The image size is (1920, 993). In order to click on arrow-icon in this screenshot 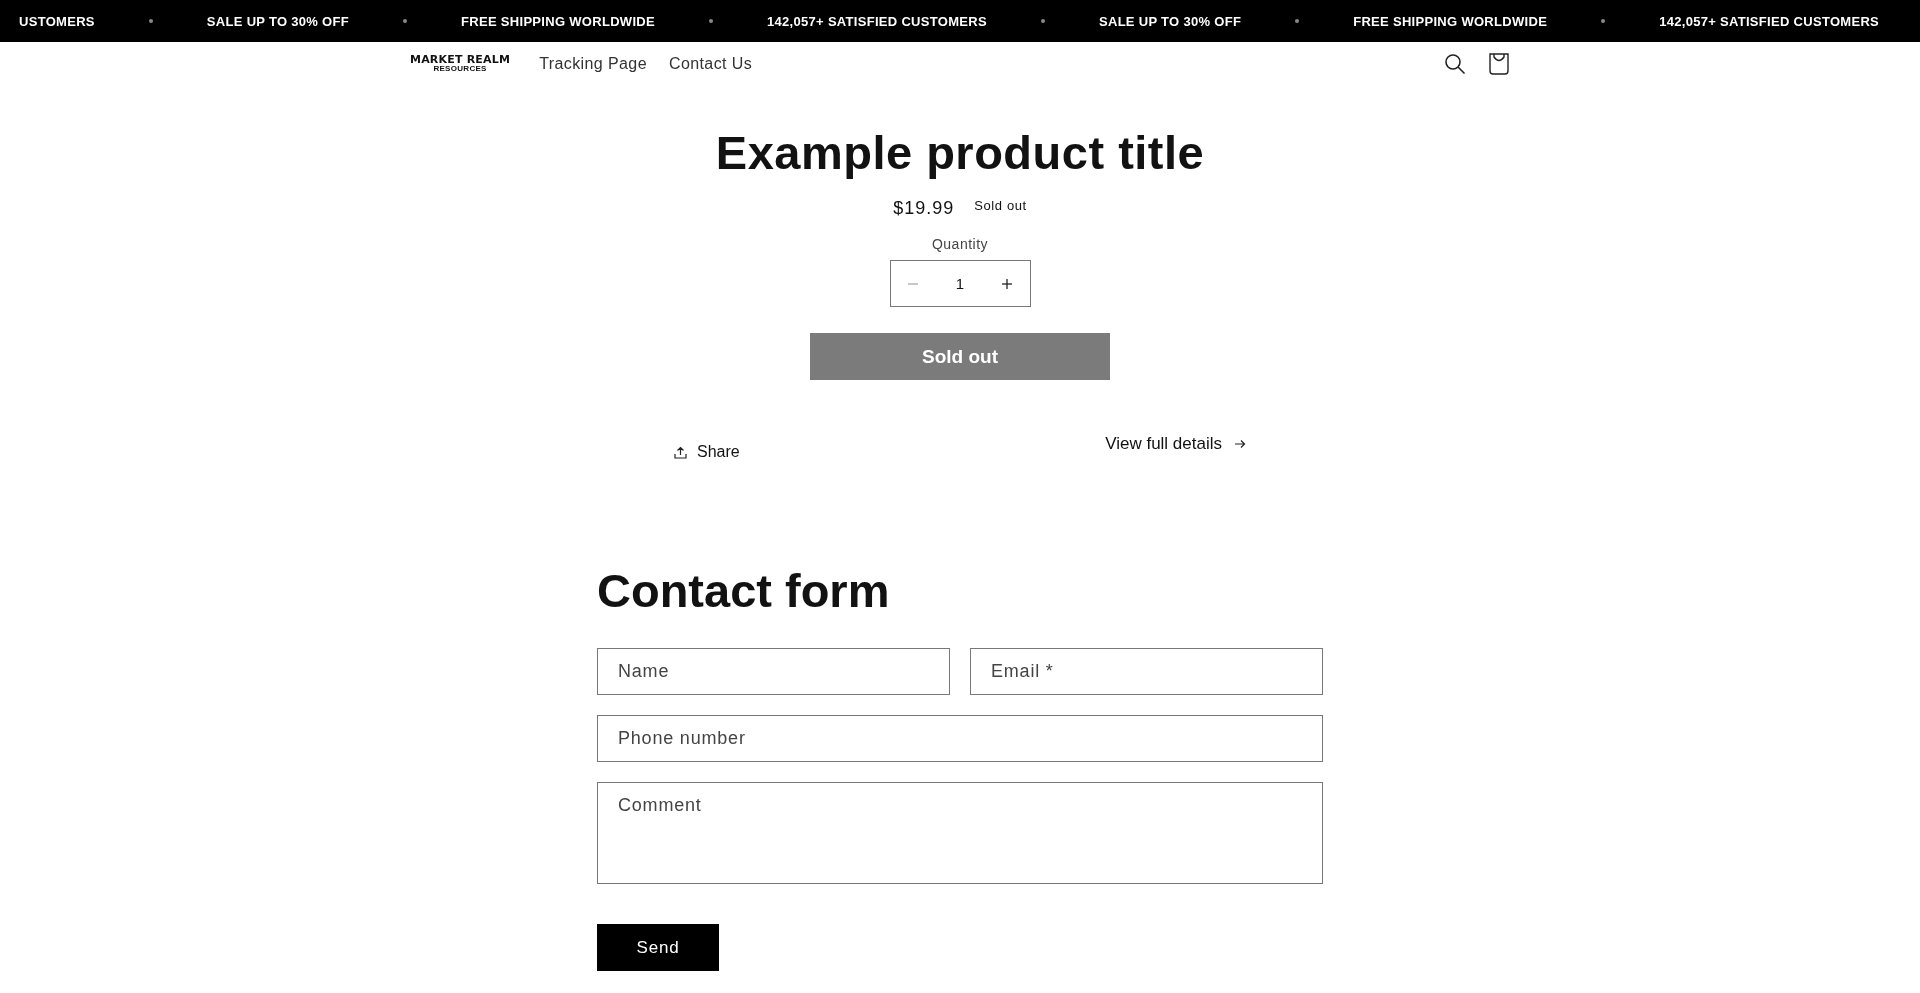, I will do `click(1240, 444)`.